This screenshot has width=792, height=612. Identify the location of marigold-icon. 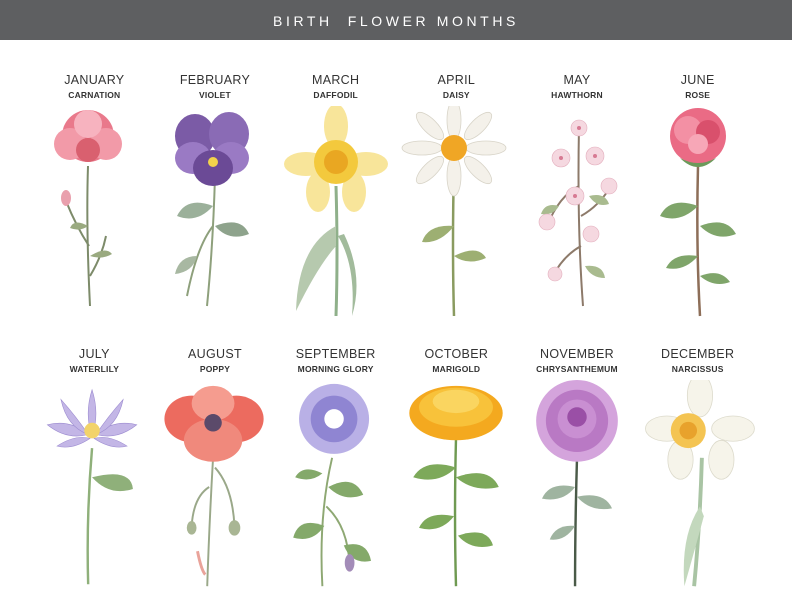
(456, 486).